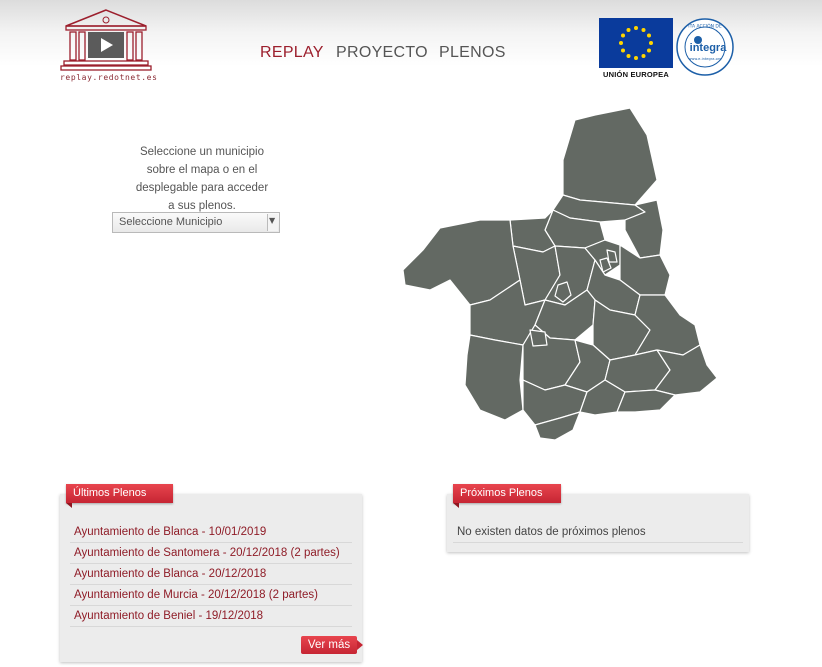 The height and width of the screenshot is (667, 822). What do you see at coordinates (202, 152) in the screenshot?
I see `intro-line: Seleccione un municipio` at bounding box center [202, 152].